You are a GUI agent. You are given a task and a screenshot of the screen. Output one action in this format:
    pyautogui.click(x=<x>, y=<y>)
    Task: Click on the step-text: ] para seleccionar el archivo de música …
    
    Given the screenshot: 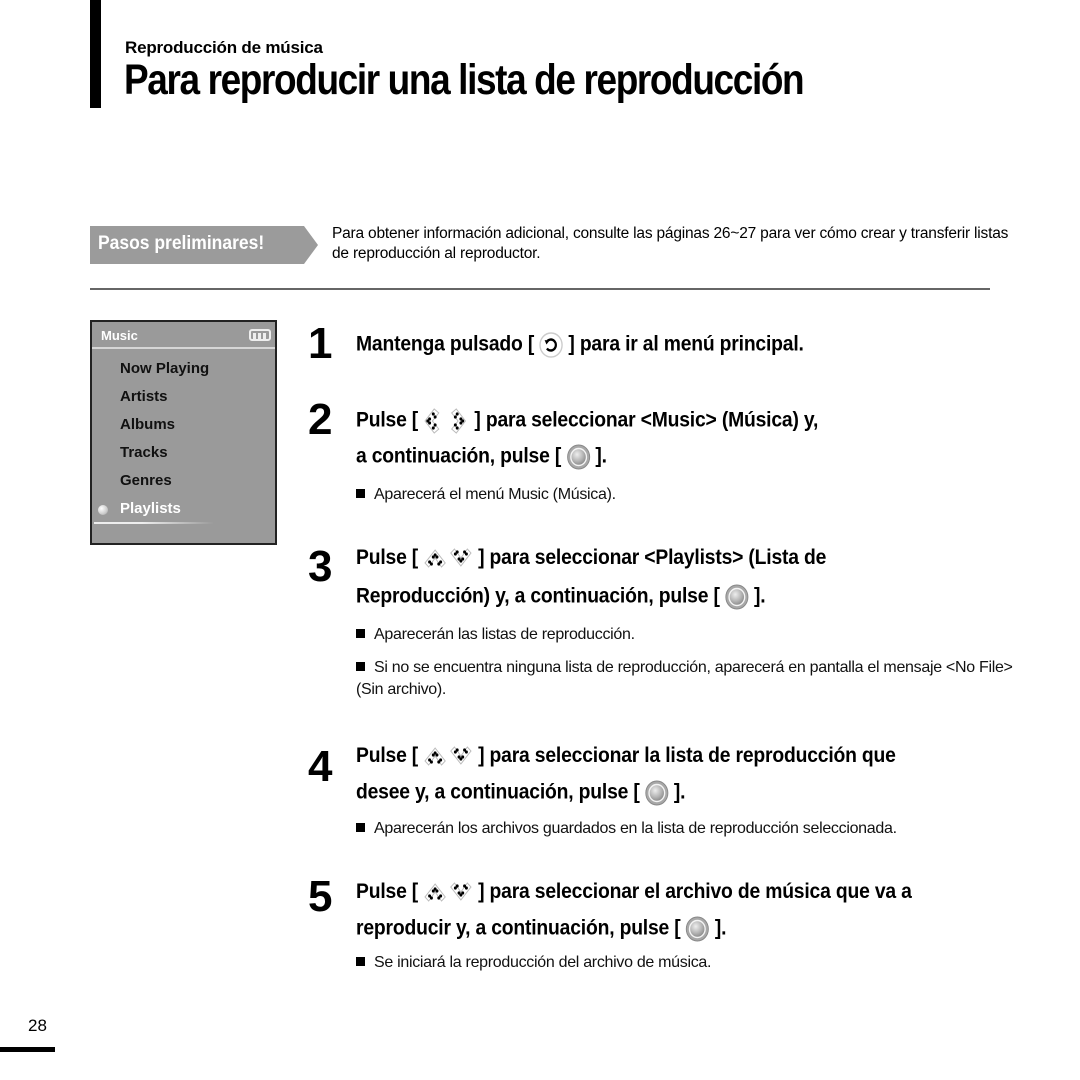 What is the action you would take?
    pyautogui.click(x=692, y=891)
    